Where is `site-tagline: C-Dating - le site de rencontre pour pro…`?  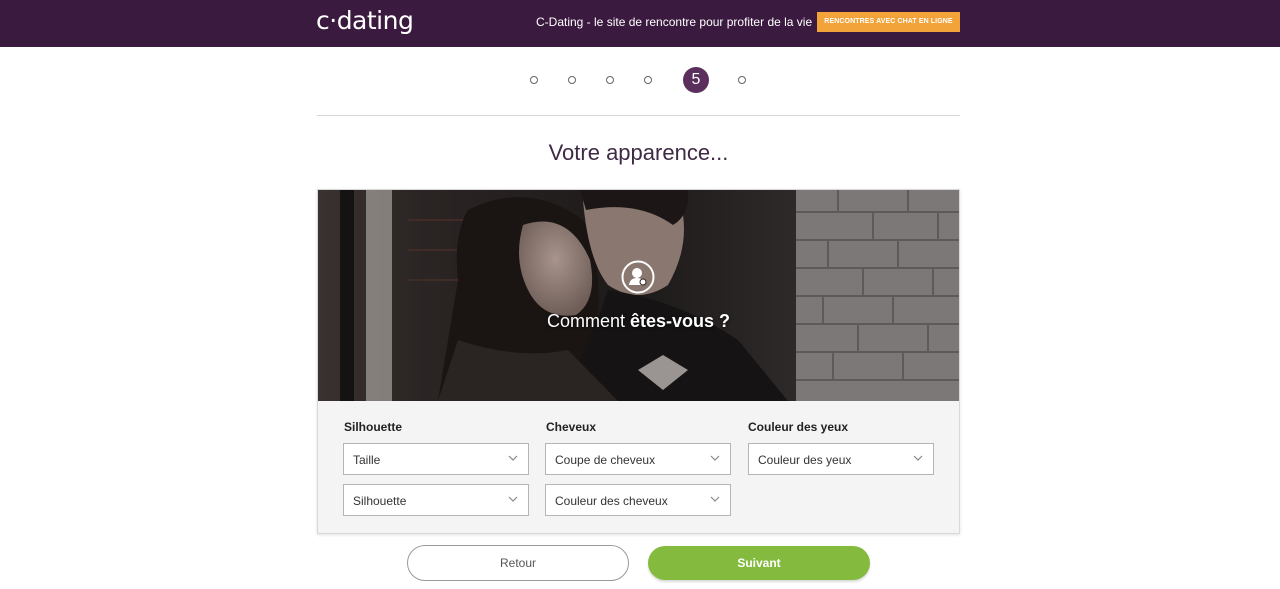
site-tagline: C-Dating - le site de rencontre pour pro… is located at coordinates (674, 22).